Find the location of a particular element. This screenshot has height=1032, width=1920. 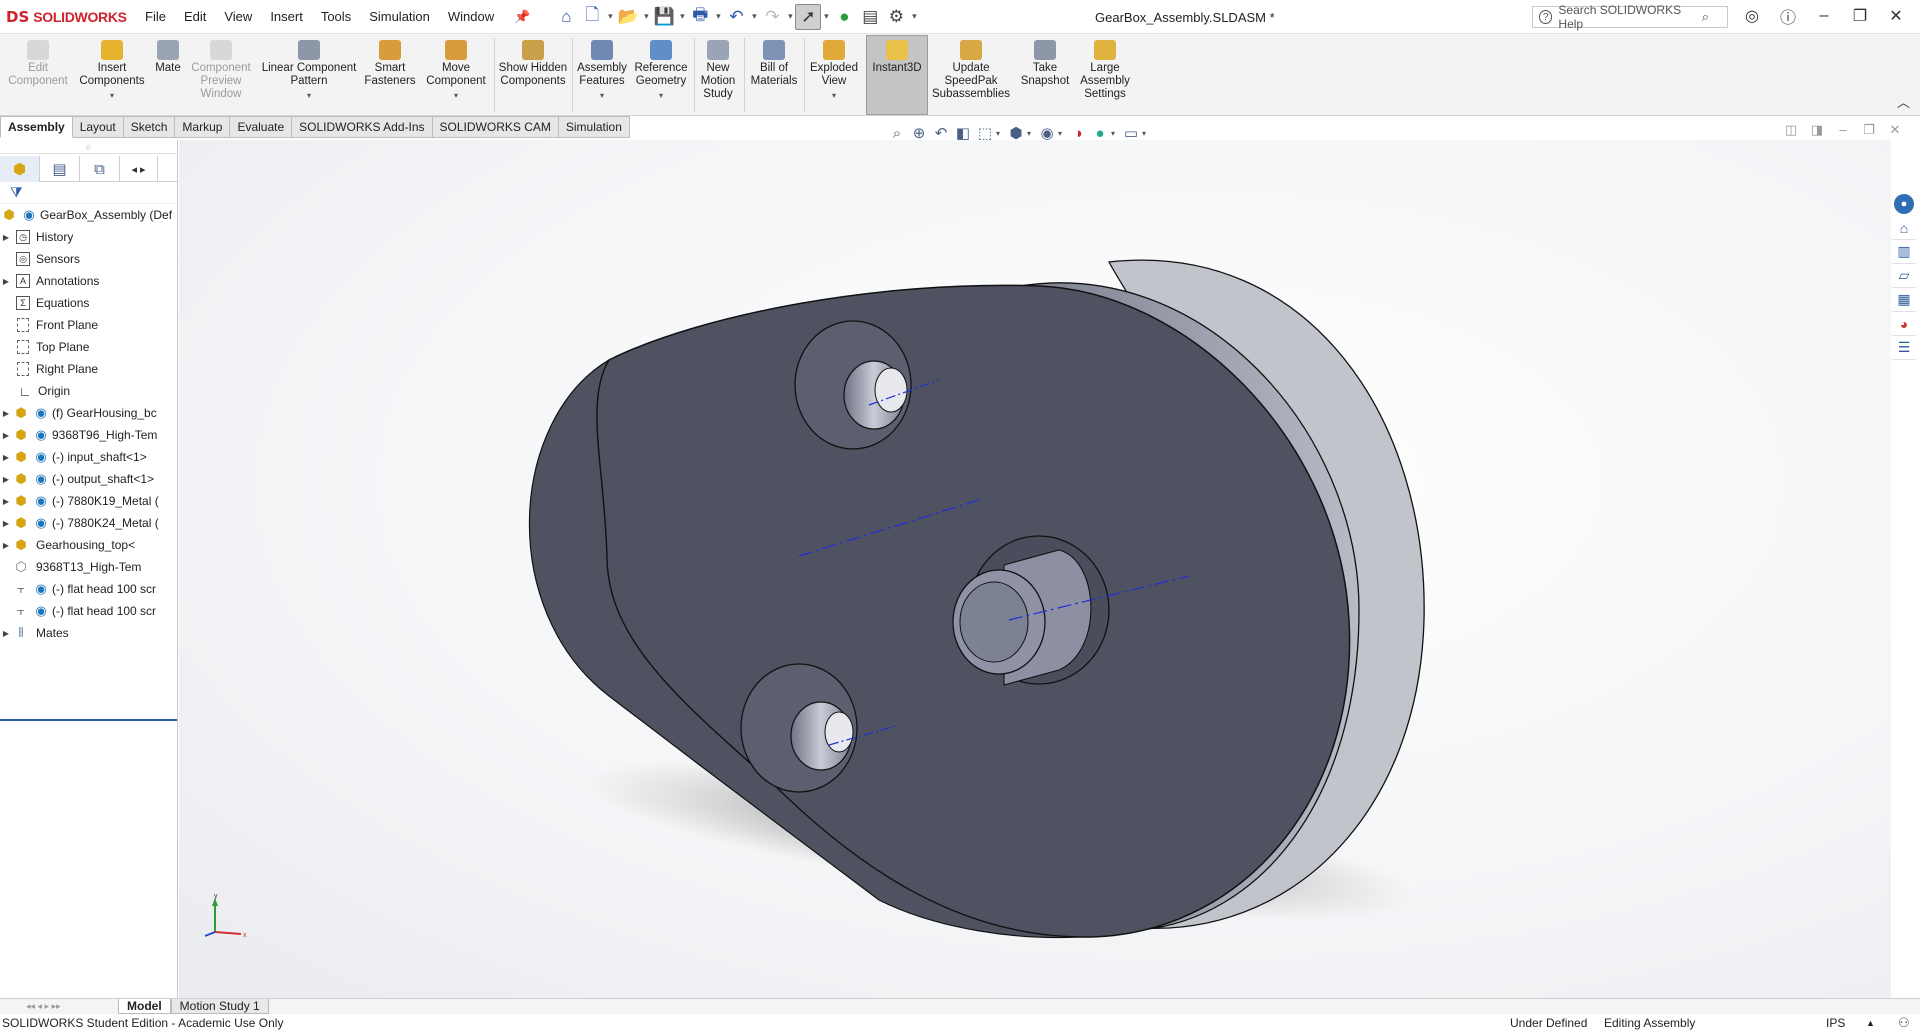

file-explorer-icon: ▱ is located at coordinates (1904, 276).